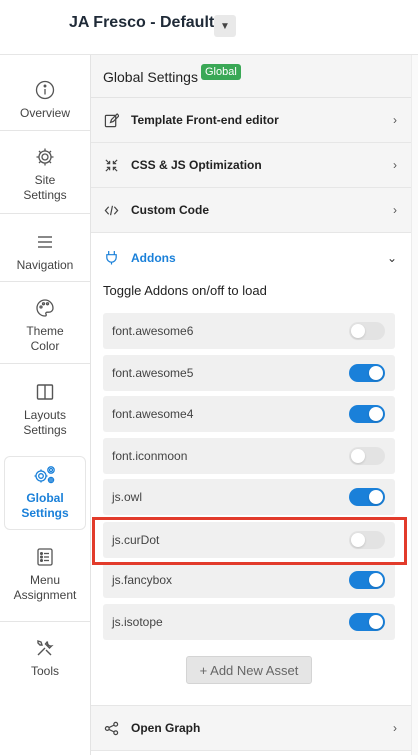  Describe the element at coordinates (391, 257) in the screenshot. I see `chevron-down-icon: ⌄` at that location.